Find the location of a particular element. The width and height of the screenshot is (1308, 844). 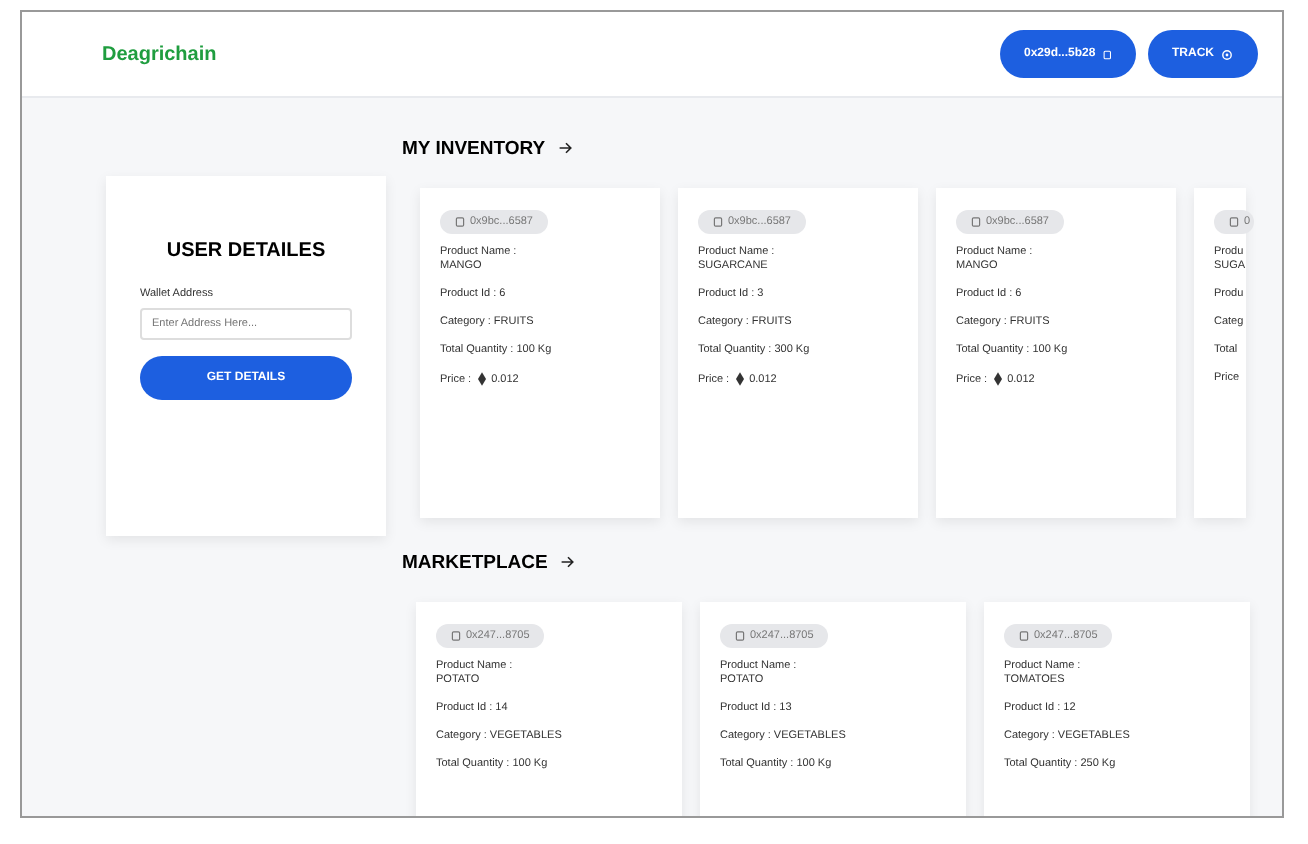

section-title: MY INVENTORY is located at coordinates (474, 148).